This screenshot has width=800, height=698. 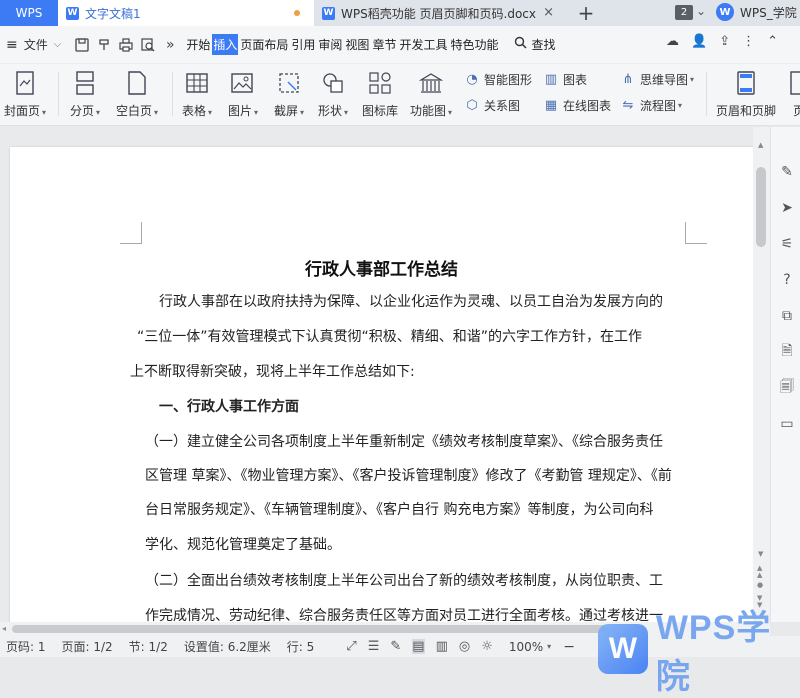 What do you see at coordinates (374, 646) in the screenshot?
I see `outline-icon: ☰` at bounding box center [374, 646].